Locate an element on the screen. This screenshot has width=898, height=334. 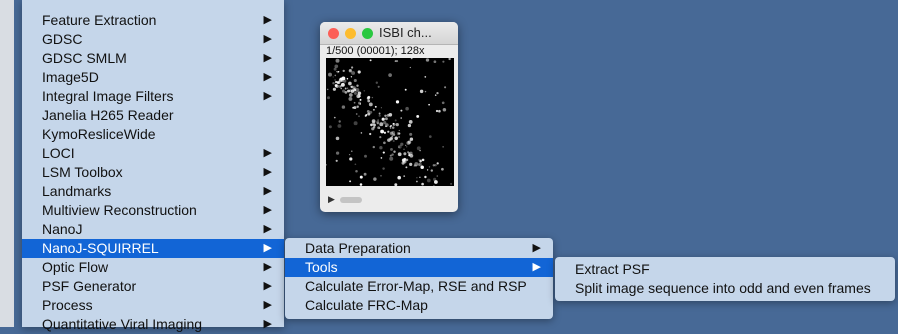
menu-item-label: Landmarks is located at coordinates (76, 191).